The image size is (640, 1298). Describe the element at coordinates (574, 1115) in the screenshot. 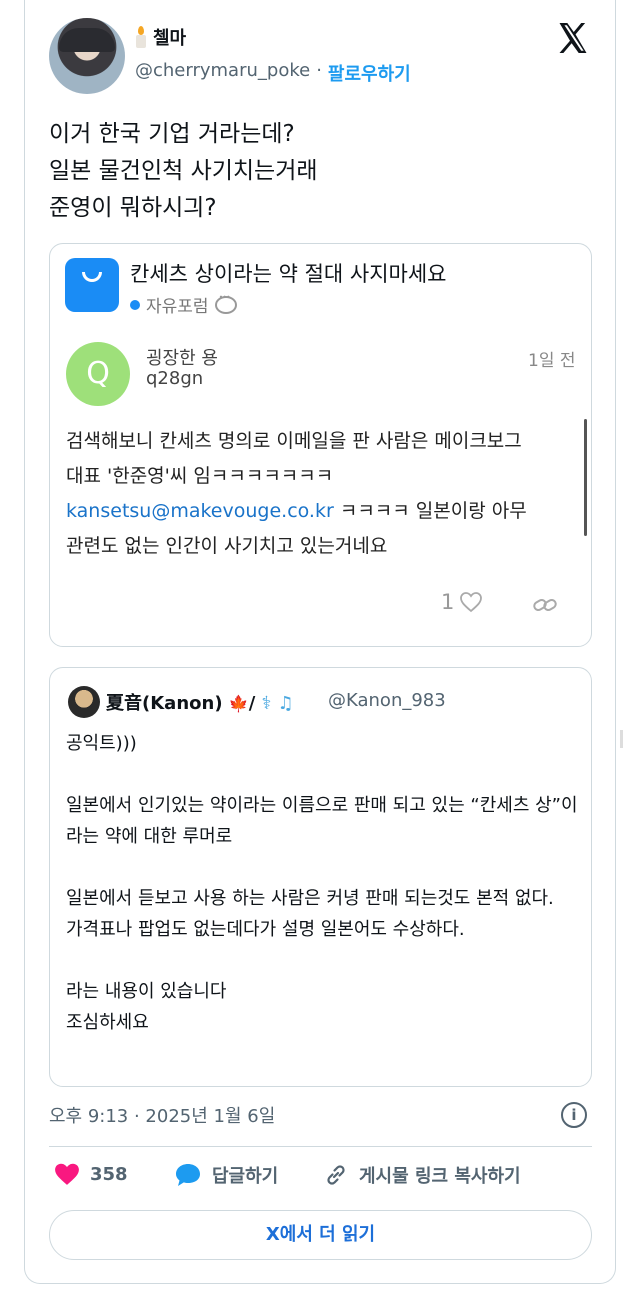

I see `info-icon: i` at that location.